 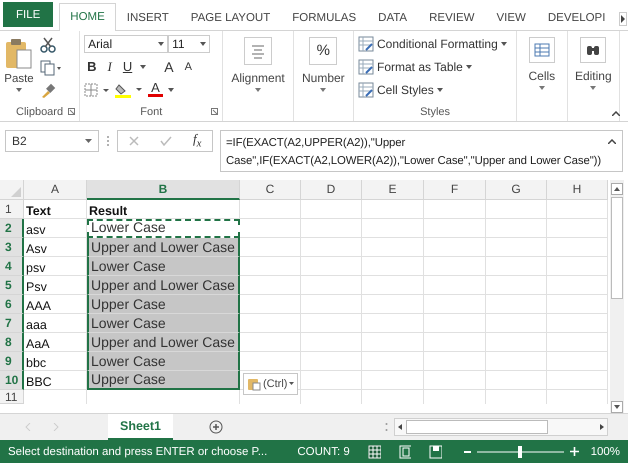 I want to click on vertical-scrollbar, so click(x=617, y=297).